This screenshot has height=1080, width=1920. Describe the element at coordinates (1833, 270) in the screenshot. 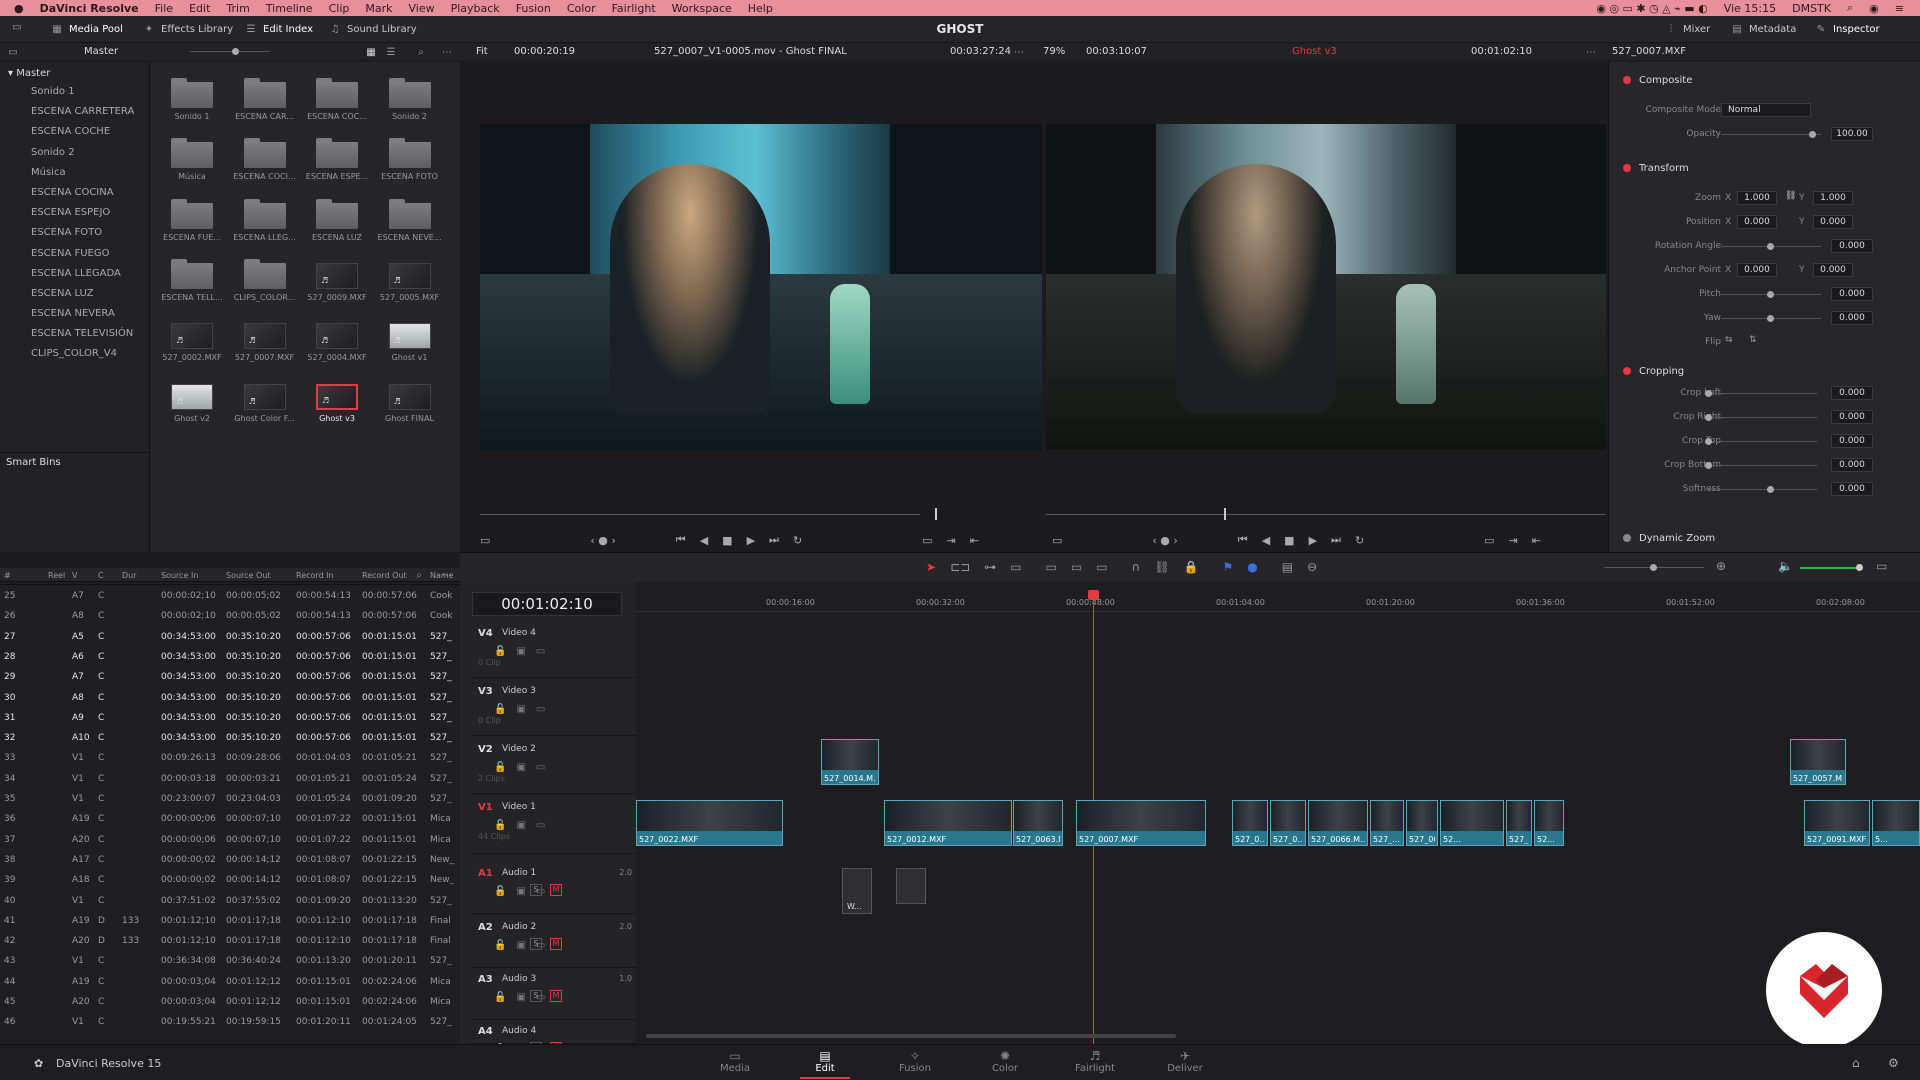

I see `anchor-y-field: 0.000` at that location.